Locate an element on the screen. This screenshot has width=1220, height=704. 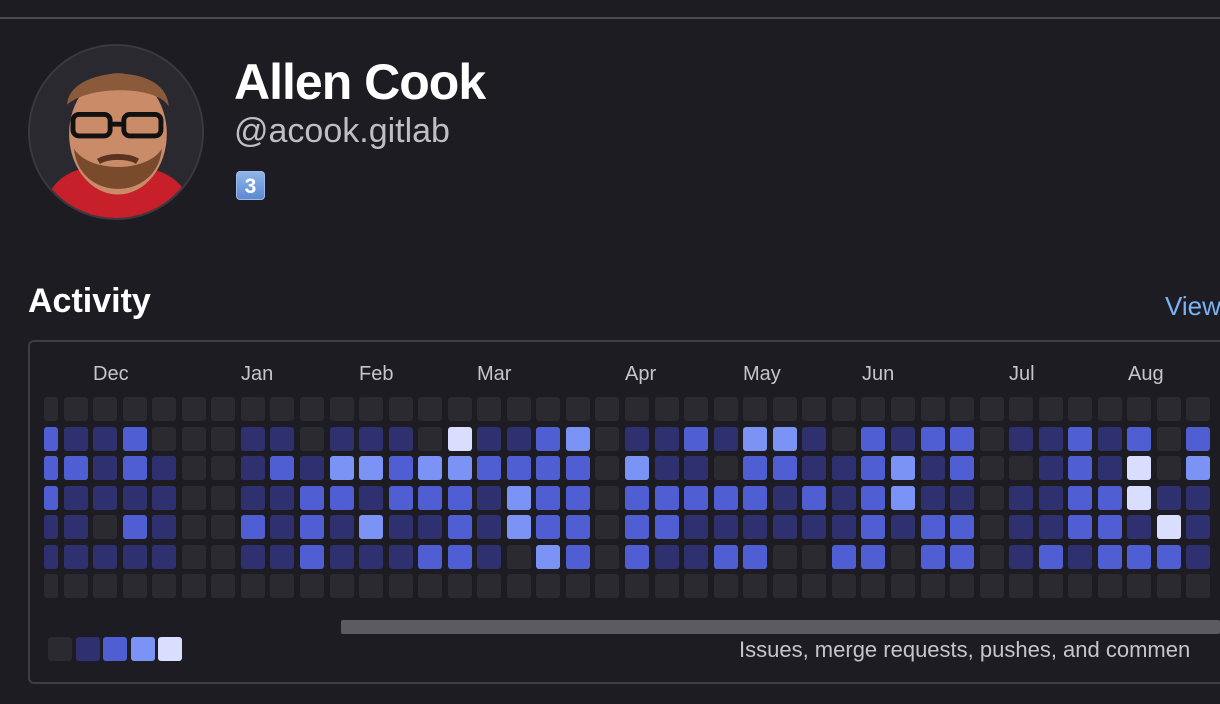
view-all-activity-link: View is located at coordinates (1192, 306).